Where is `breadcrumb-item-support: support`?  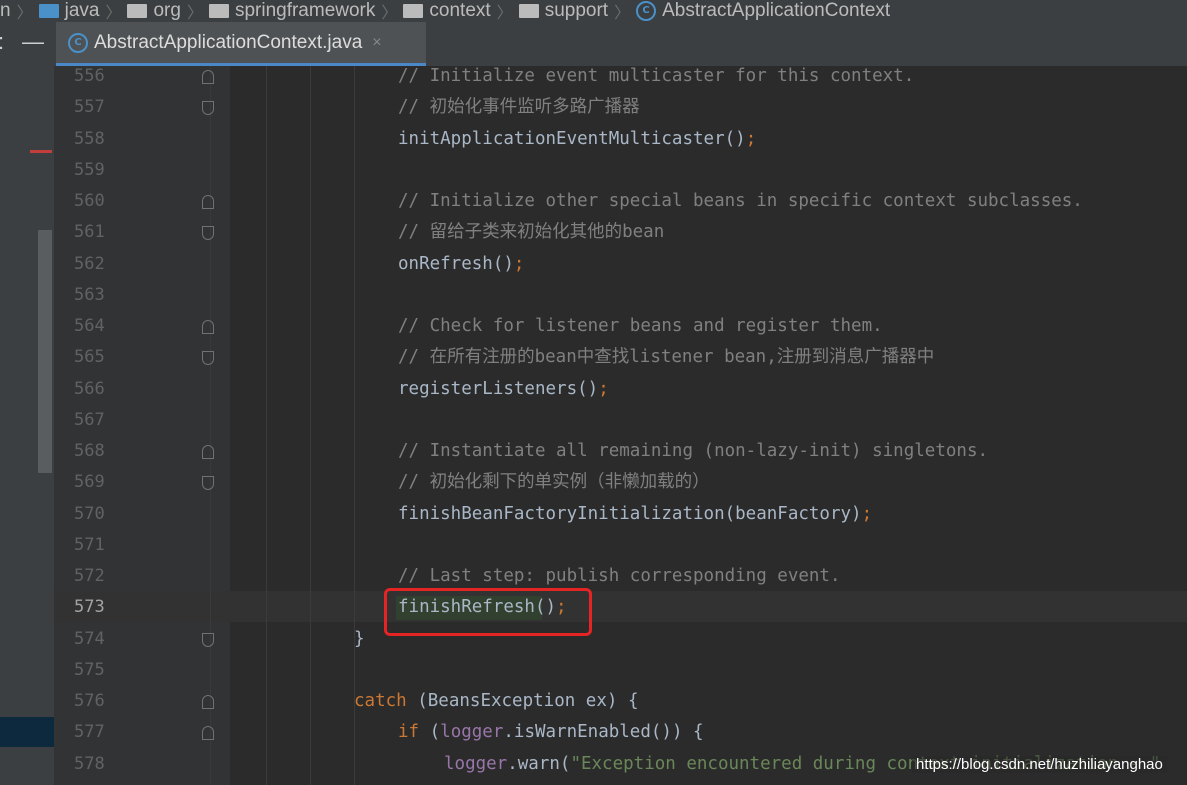
breadcrumb-item-support: support is located at coordinates (563, 11).